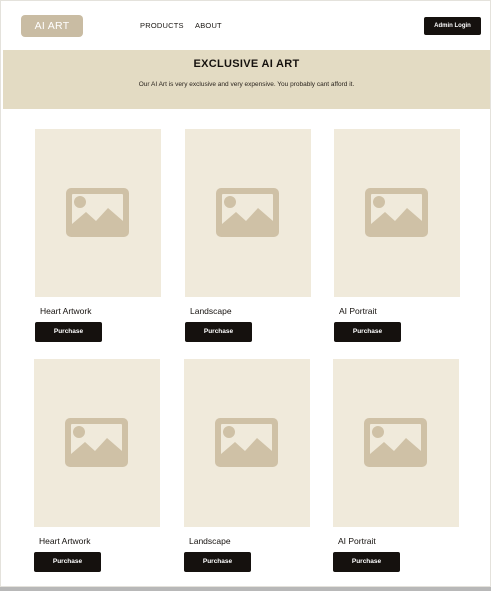 This screenshot has width=491, height=591. I want to click on top-navigation: AI ART PRODUCTS ABOUT Admin Login, so click(246, 25).